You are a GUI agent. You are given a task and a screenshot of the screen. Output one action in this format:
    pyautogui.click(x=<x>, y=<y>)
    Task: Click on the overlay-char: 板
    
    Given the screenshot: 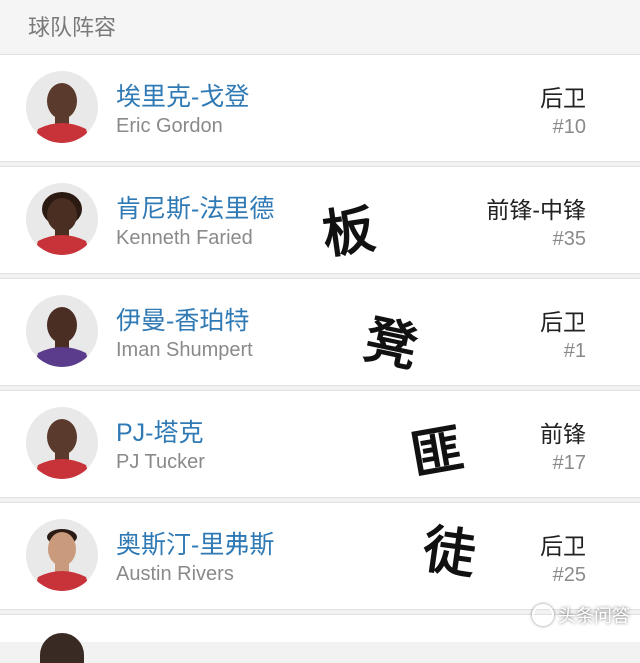 What is the action you would take?
    pyautogui.click(x=348, y=233)
    